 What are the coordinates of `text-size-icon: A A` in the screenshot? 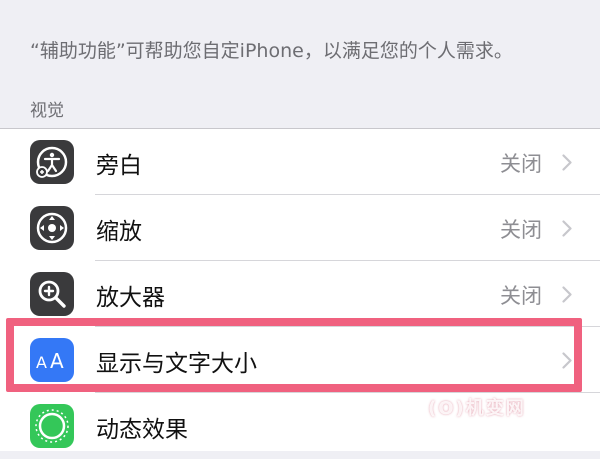 It's located at (52, 360).